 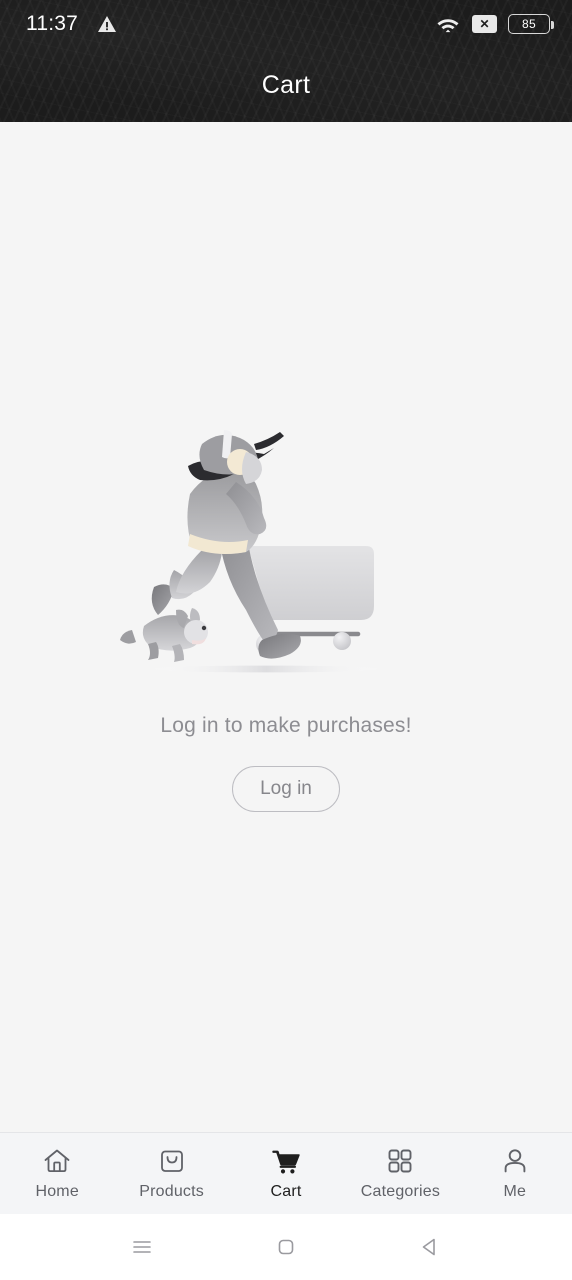 I want to click on android-system-nav, so click(x=286, y=1247).